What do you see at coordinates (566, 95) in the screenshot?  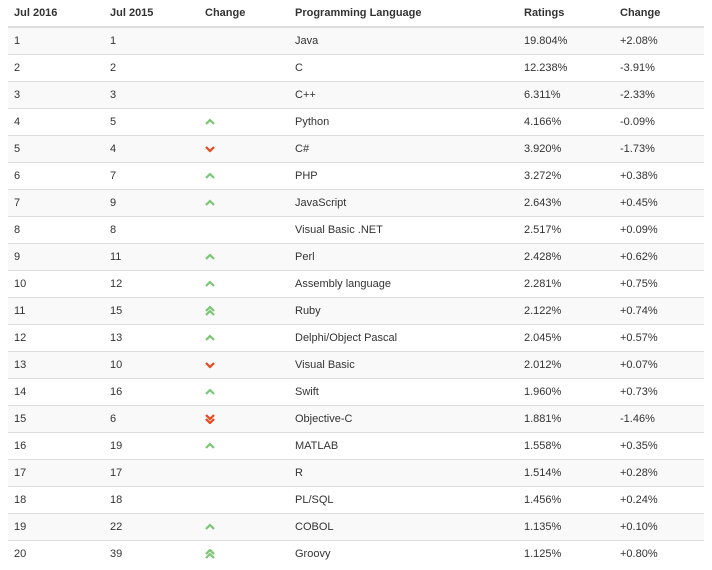 I see `rating: 6.311%` at bounding box center [566, 95].